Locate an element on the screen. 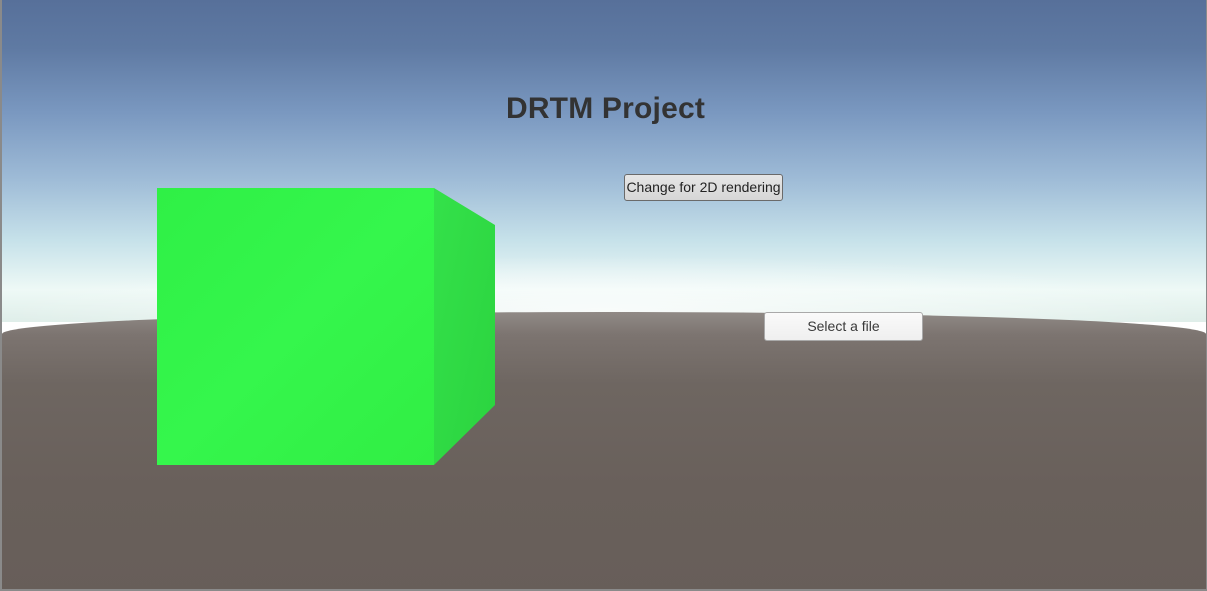  cube-front-face is located at coordinates (295, 326).